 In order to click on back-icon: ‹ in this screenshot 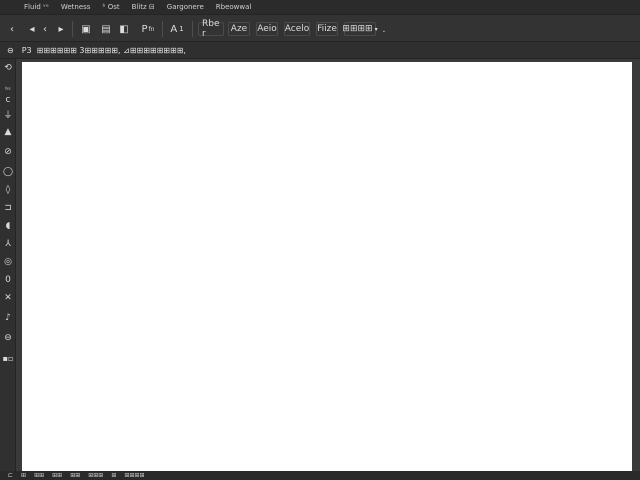, I will do `click(12, 29)`.